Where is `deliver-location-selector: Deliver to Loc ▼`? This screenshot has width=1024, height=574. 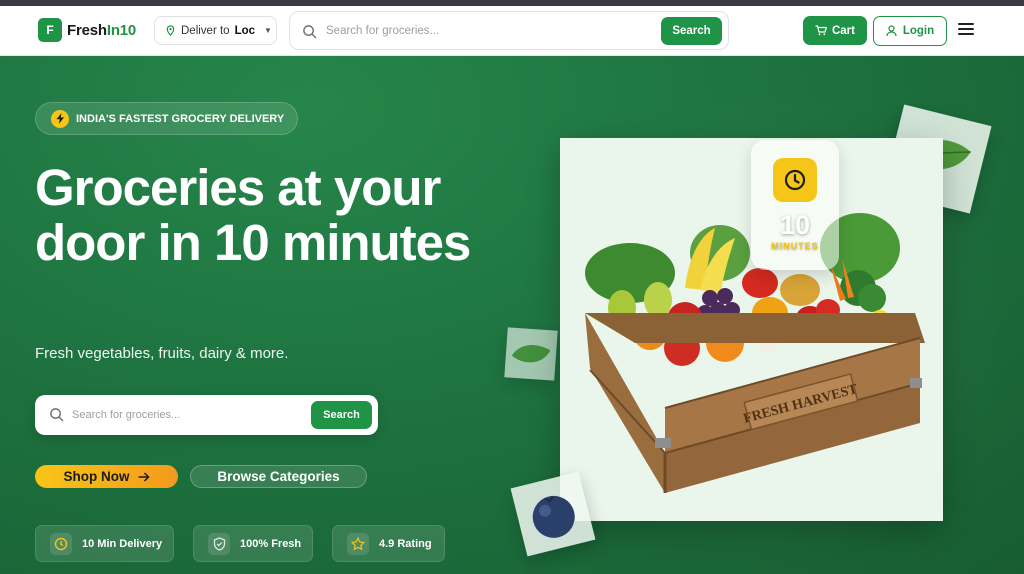 deliver-location-selector: Deliver to Loc ▼ is located at coordinates (215, 30).